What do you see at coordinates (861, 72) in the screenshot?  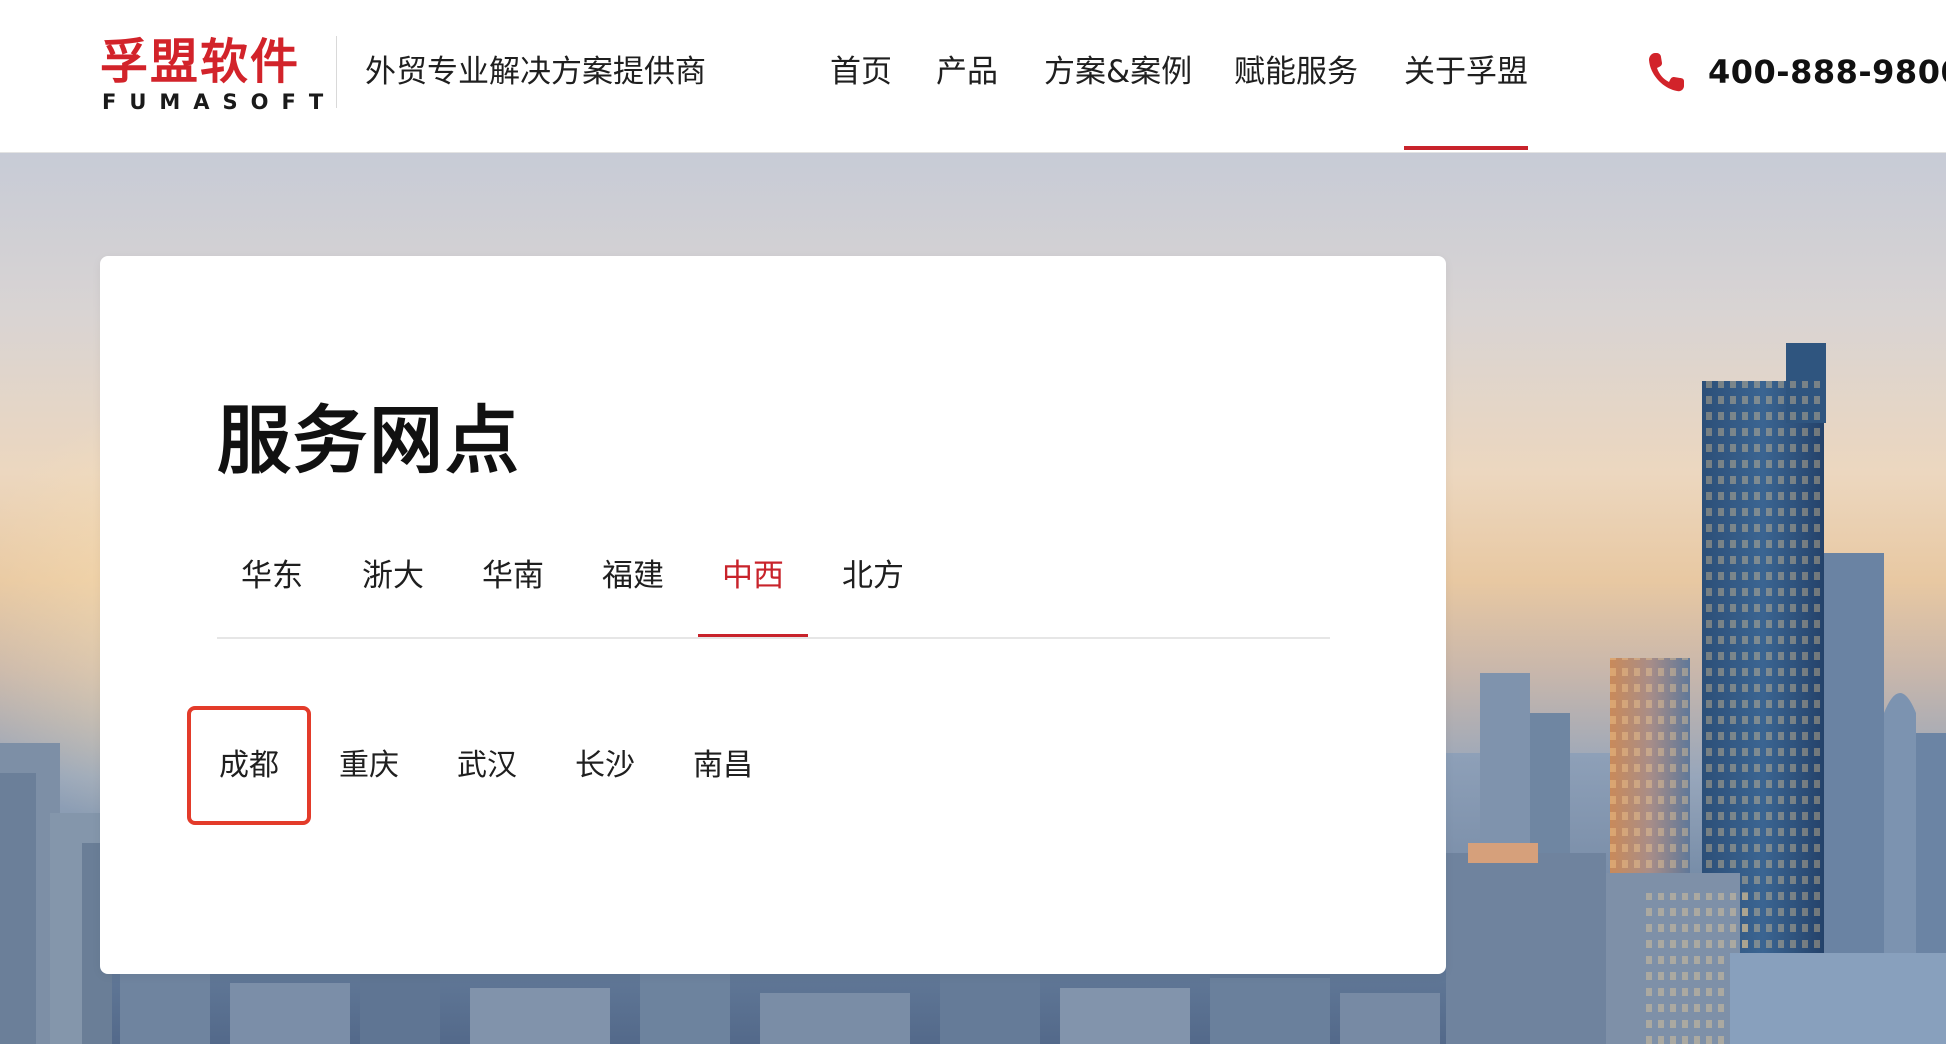 I see `nav-item-home: 首页` at bounding box center [861, 72].